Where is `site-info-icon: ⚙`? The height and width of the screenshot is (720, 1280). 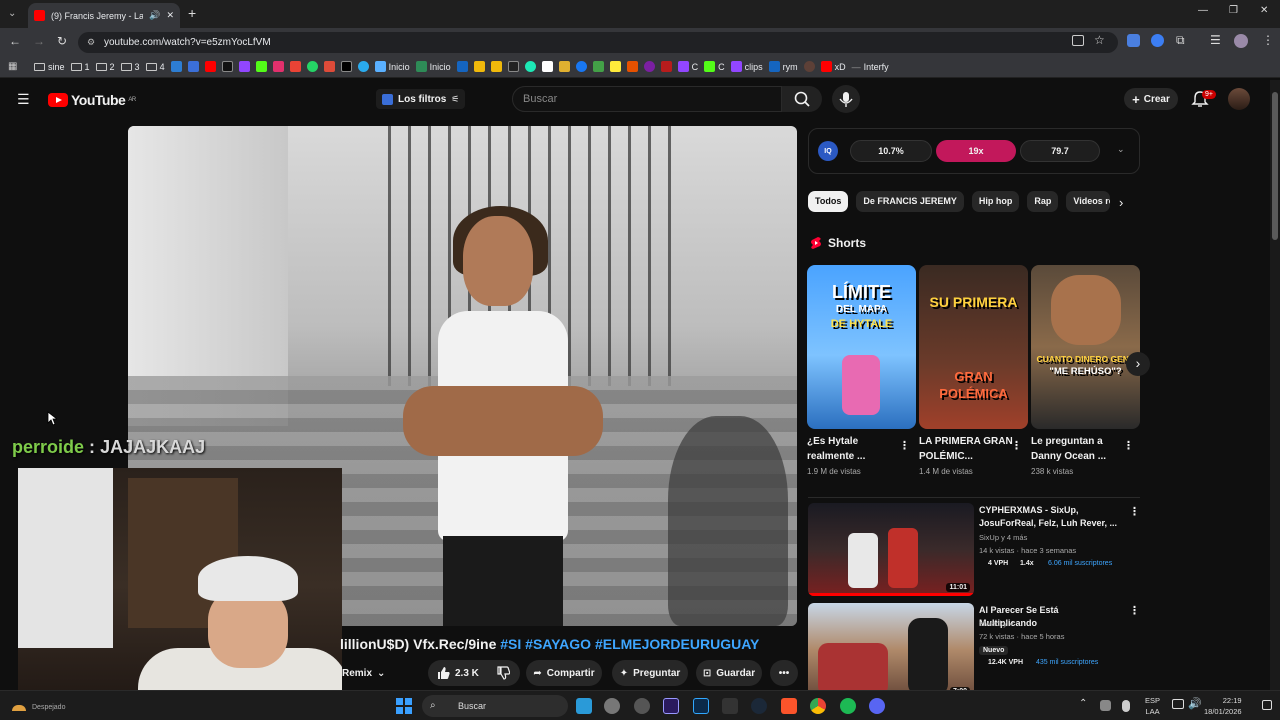
site-info-icon: ⚙ is located at coordinates (91, 42).